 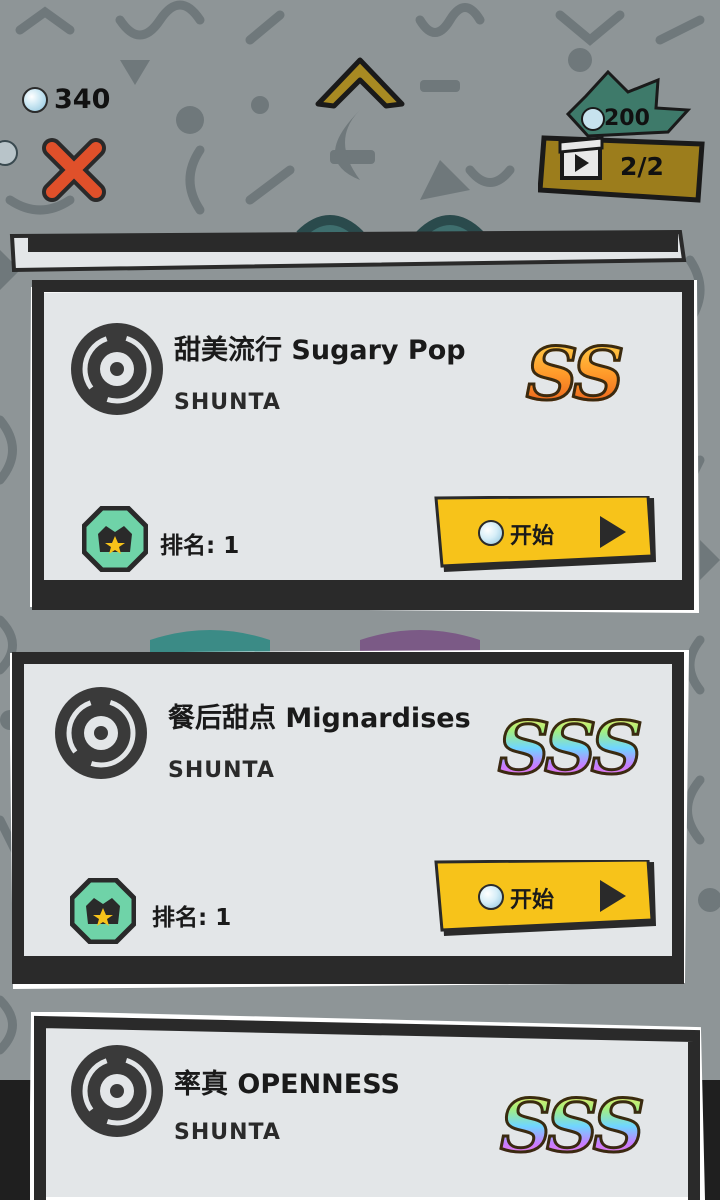 What do you see at coordinates (82, 99) in the screenshot?
I see `gem-count: 340` at bounding box center [82, 99].